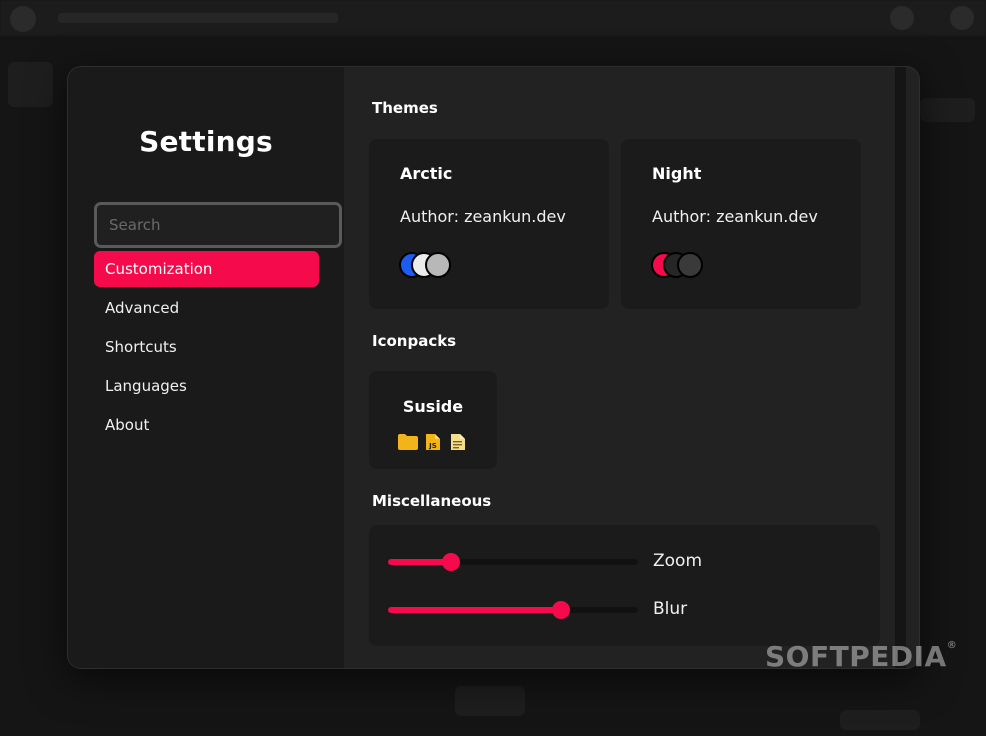  Describe the element at coordinates (458, 442) in the screenshot. I see `text-file-icon` at that location.